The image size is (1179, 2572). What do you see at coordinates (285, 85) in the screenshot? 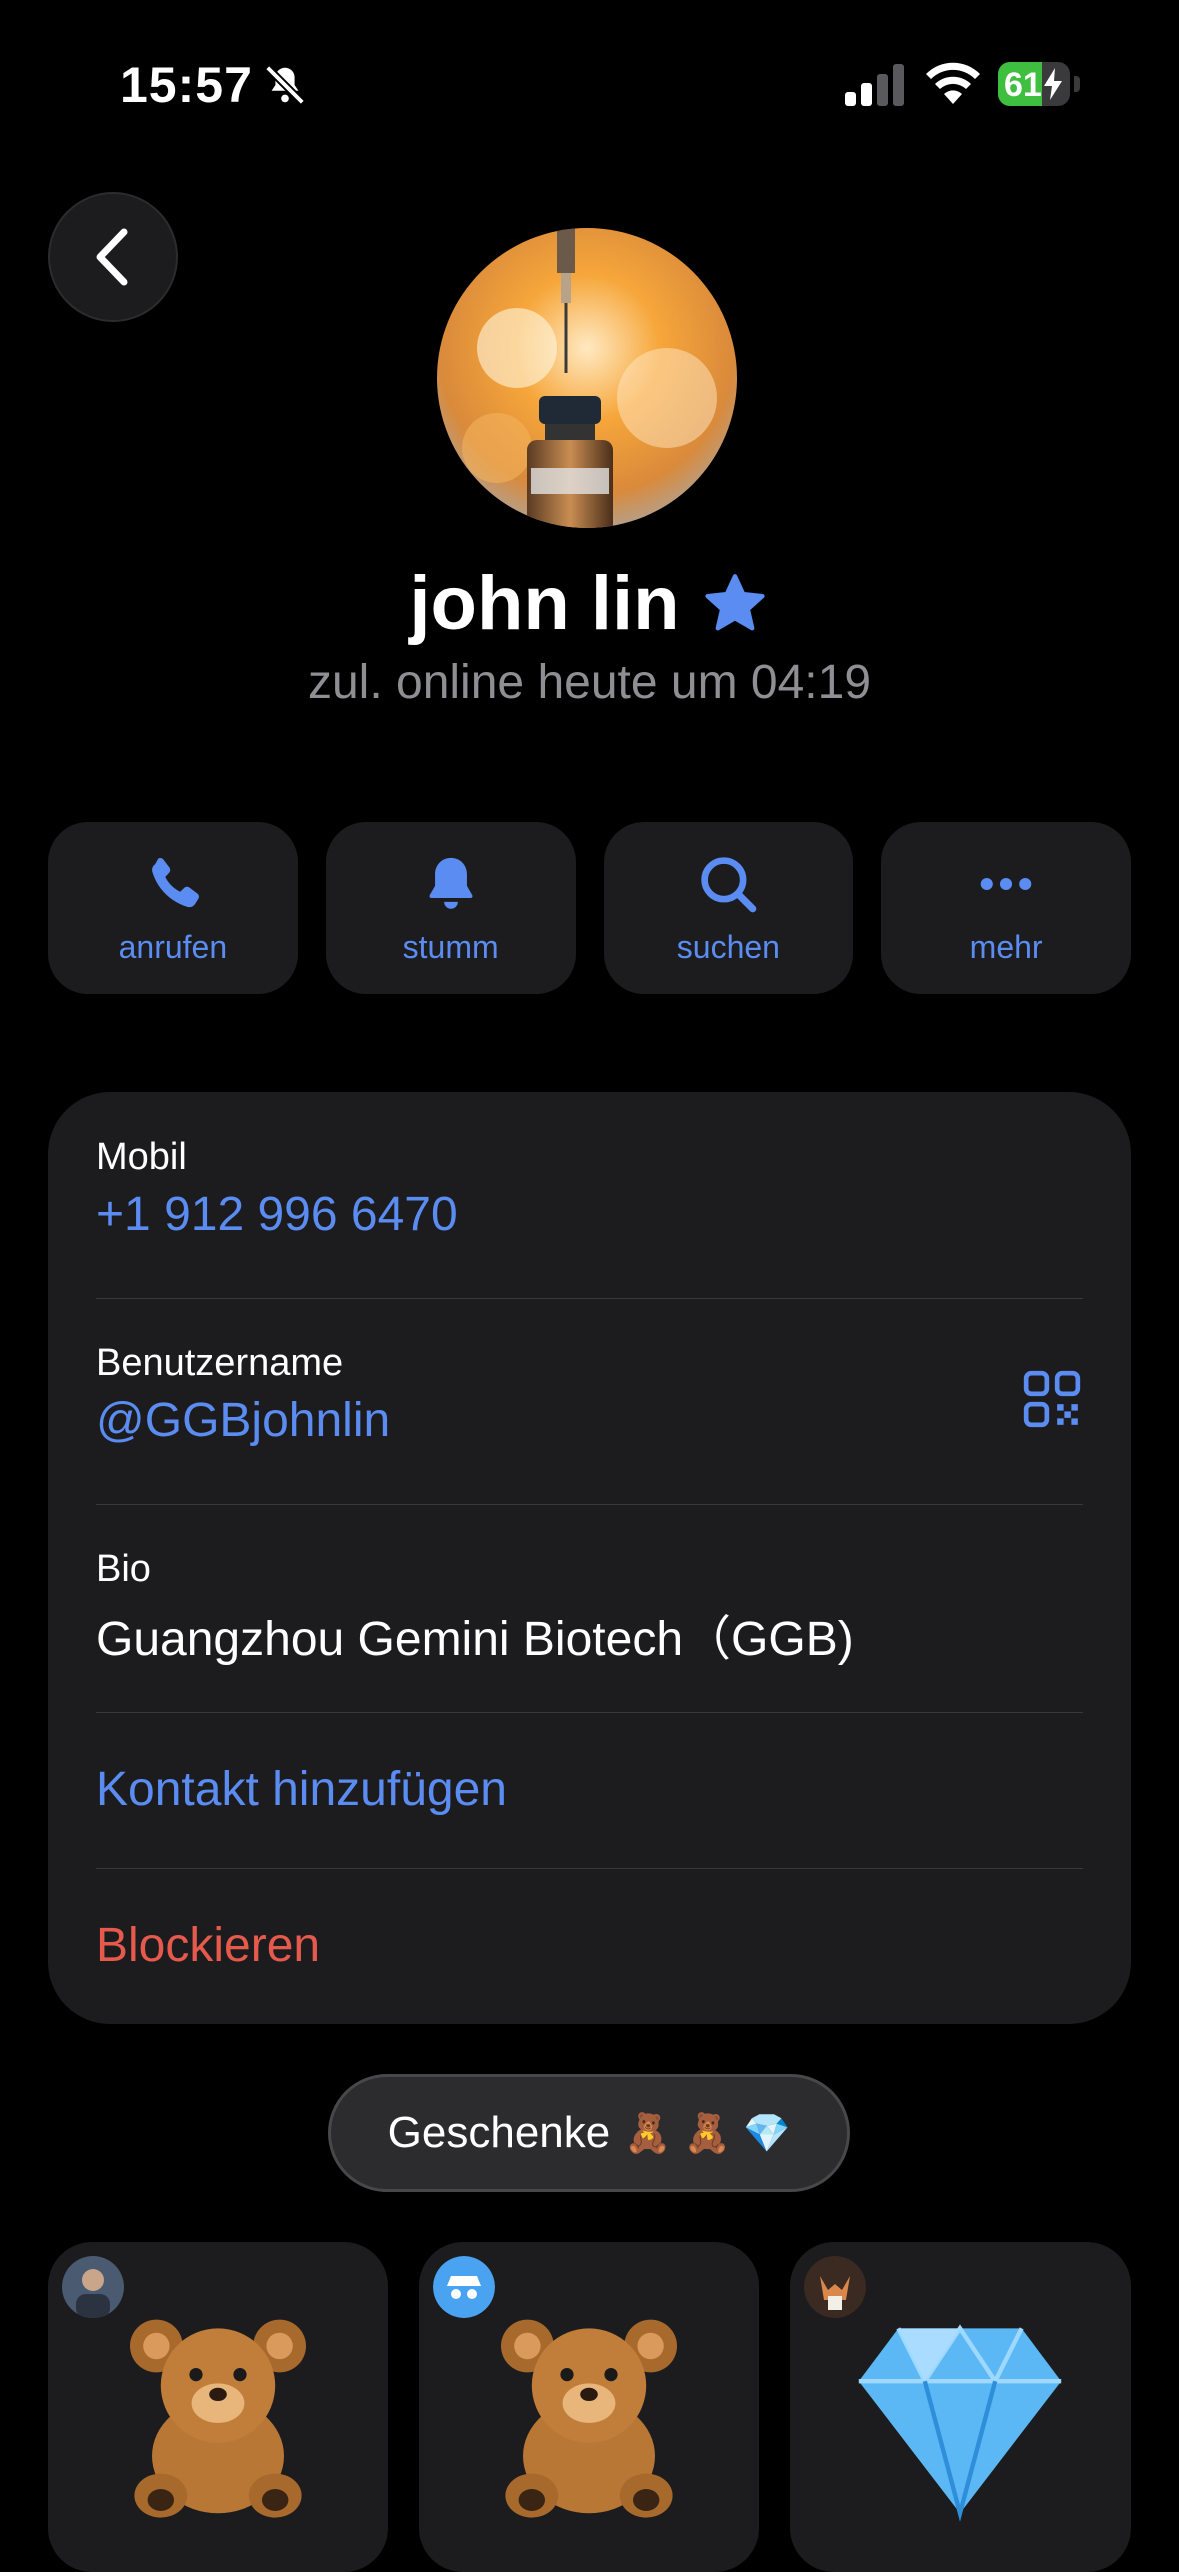
I see `bell-off-icon` at bounding box center [285, 85].